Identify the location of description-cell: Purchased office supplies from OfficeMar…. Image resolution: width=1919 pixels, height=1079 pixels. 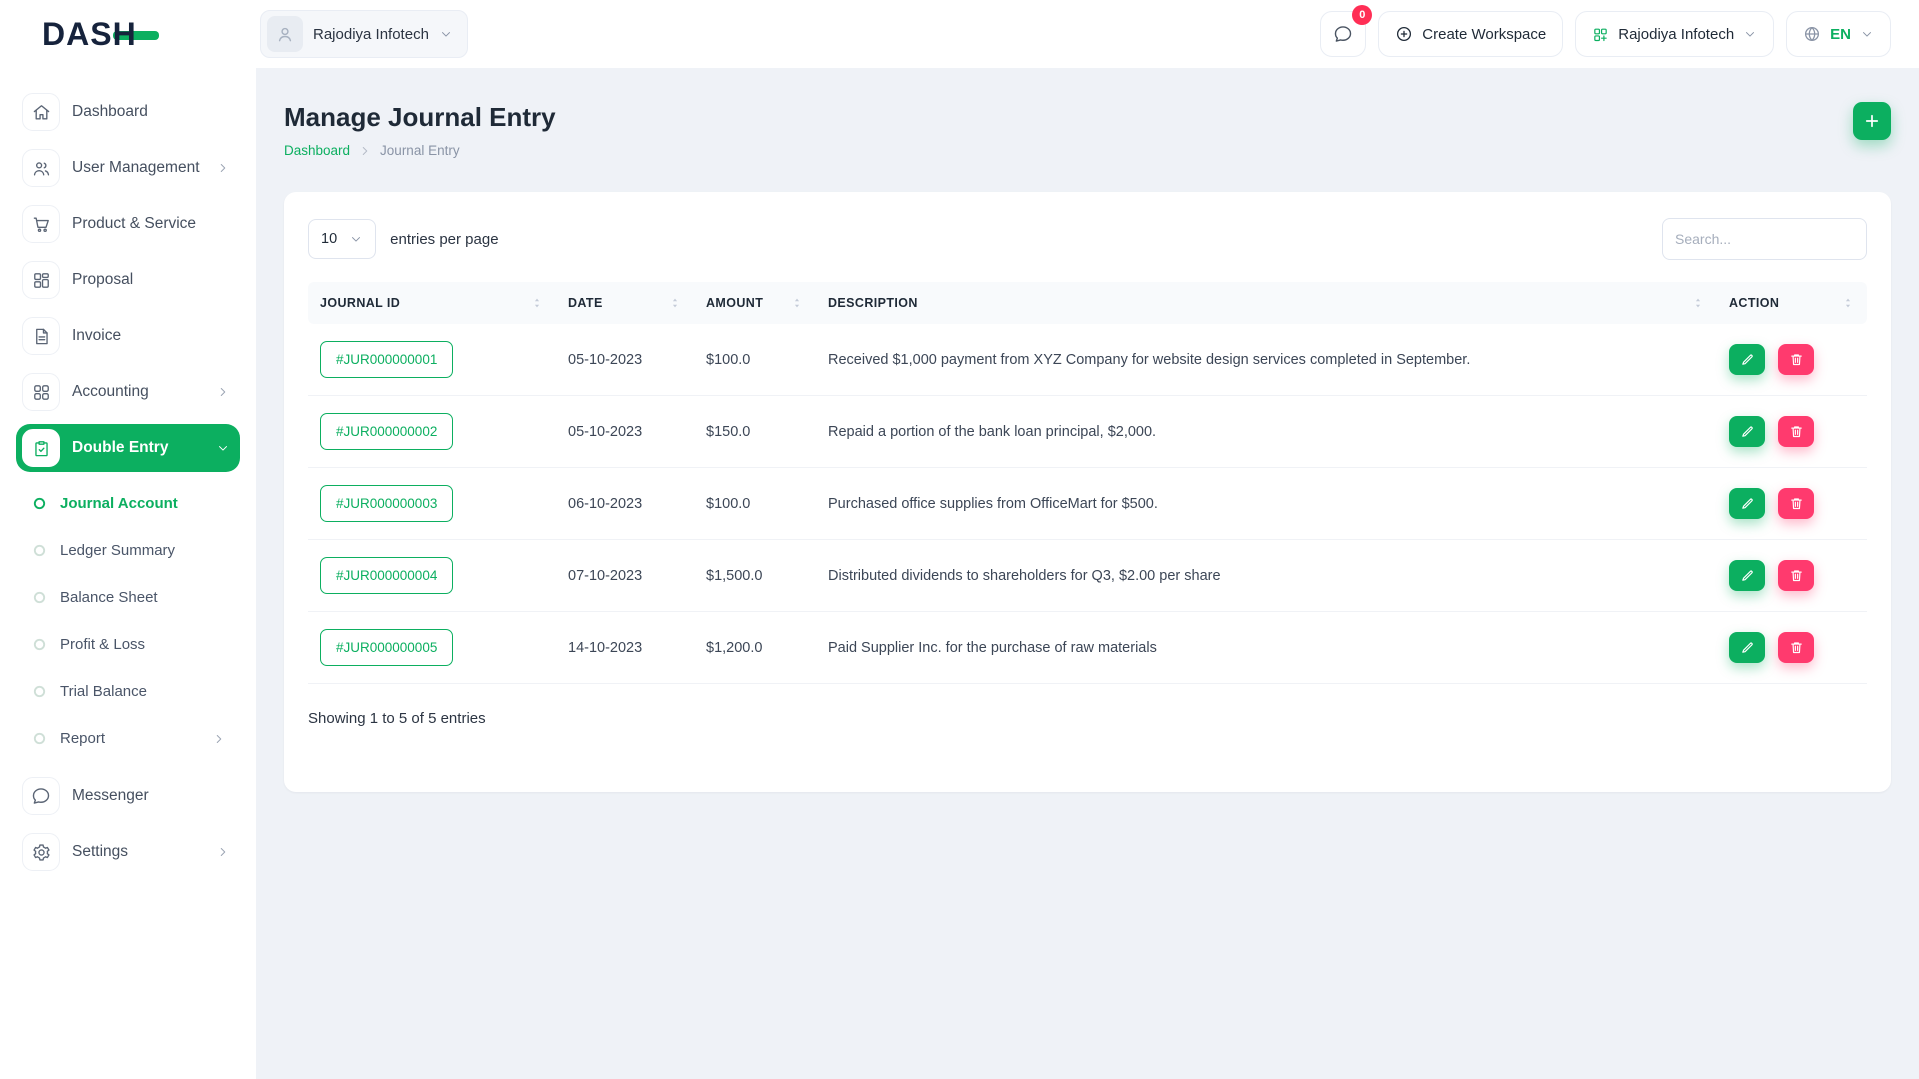
(1266, 503).